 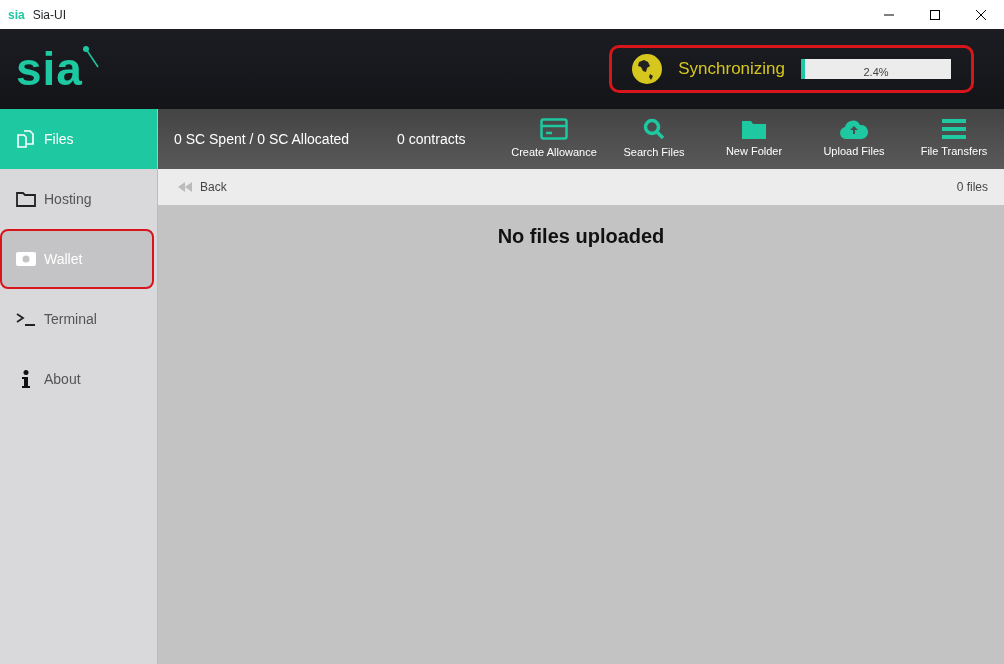 I want to click on toolbar-button: New Folder, so click(x=754, y=139).